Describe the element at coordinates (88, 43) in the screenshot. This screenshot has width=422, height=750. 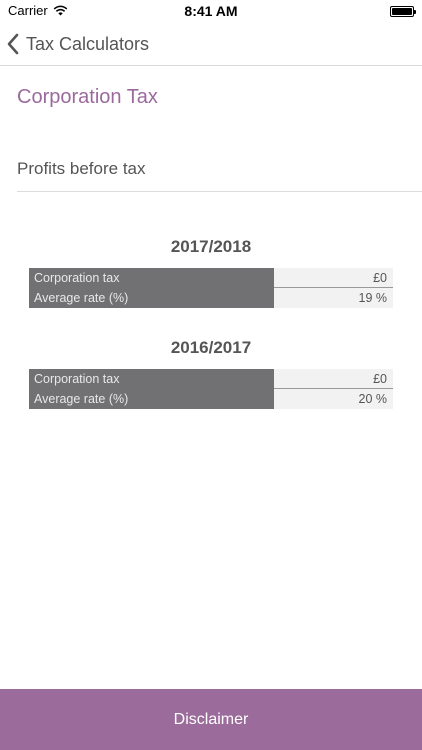
I see `back-label: Tax Calculators` at that location.